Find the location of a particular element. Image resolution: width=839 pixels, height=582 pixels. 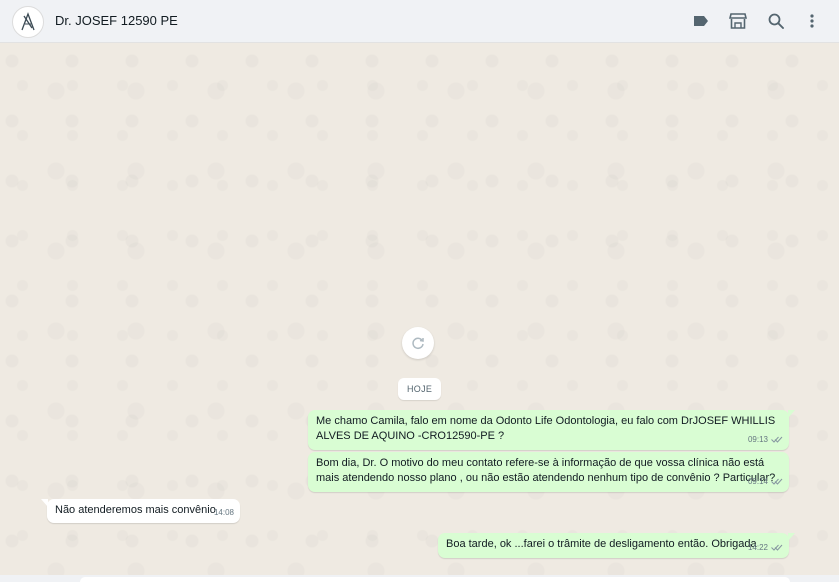

search-icon is located at coordinates (776, 21).